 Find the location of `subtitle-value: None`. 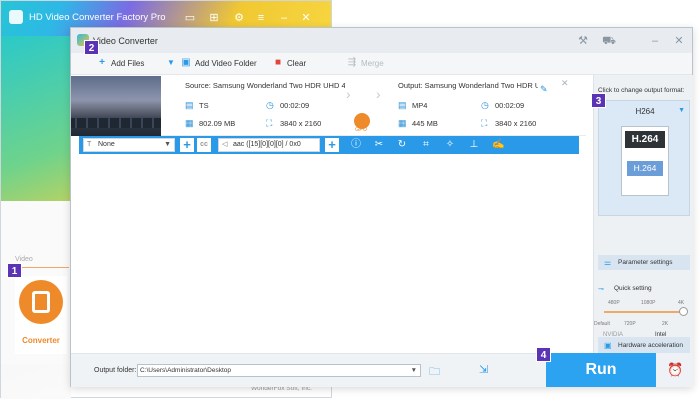

subtitle-value: None is located at coordinates (106, 144).